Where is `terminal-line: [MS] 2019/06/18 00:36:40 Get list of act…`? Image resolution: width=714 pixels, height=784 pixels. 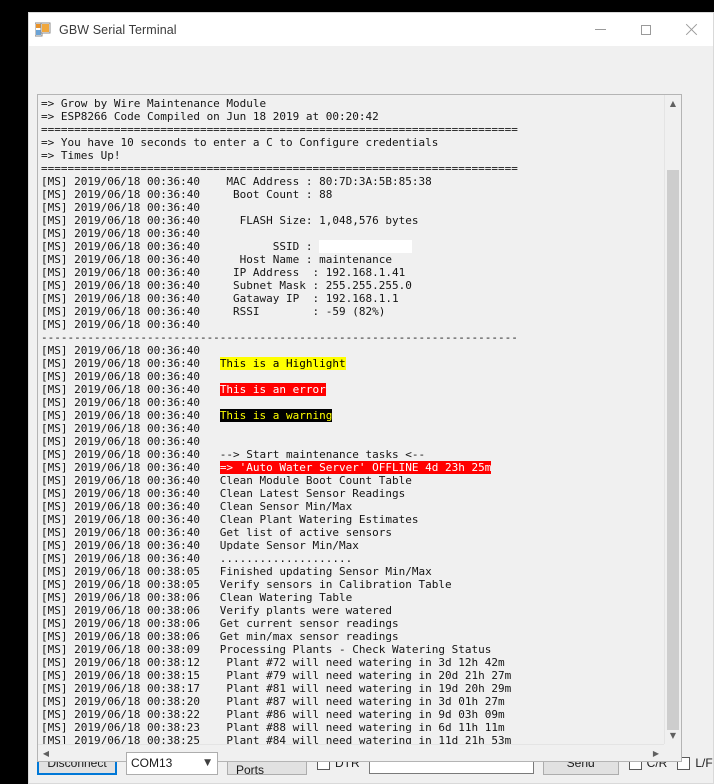 terminal-line: [MS] 2019/06/18 00:36:40 Get list of act… is located at coordinates (216, 532).